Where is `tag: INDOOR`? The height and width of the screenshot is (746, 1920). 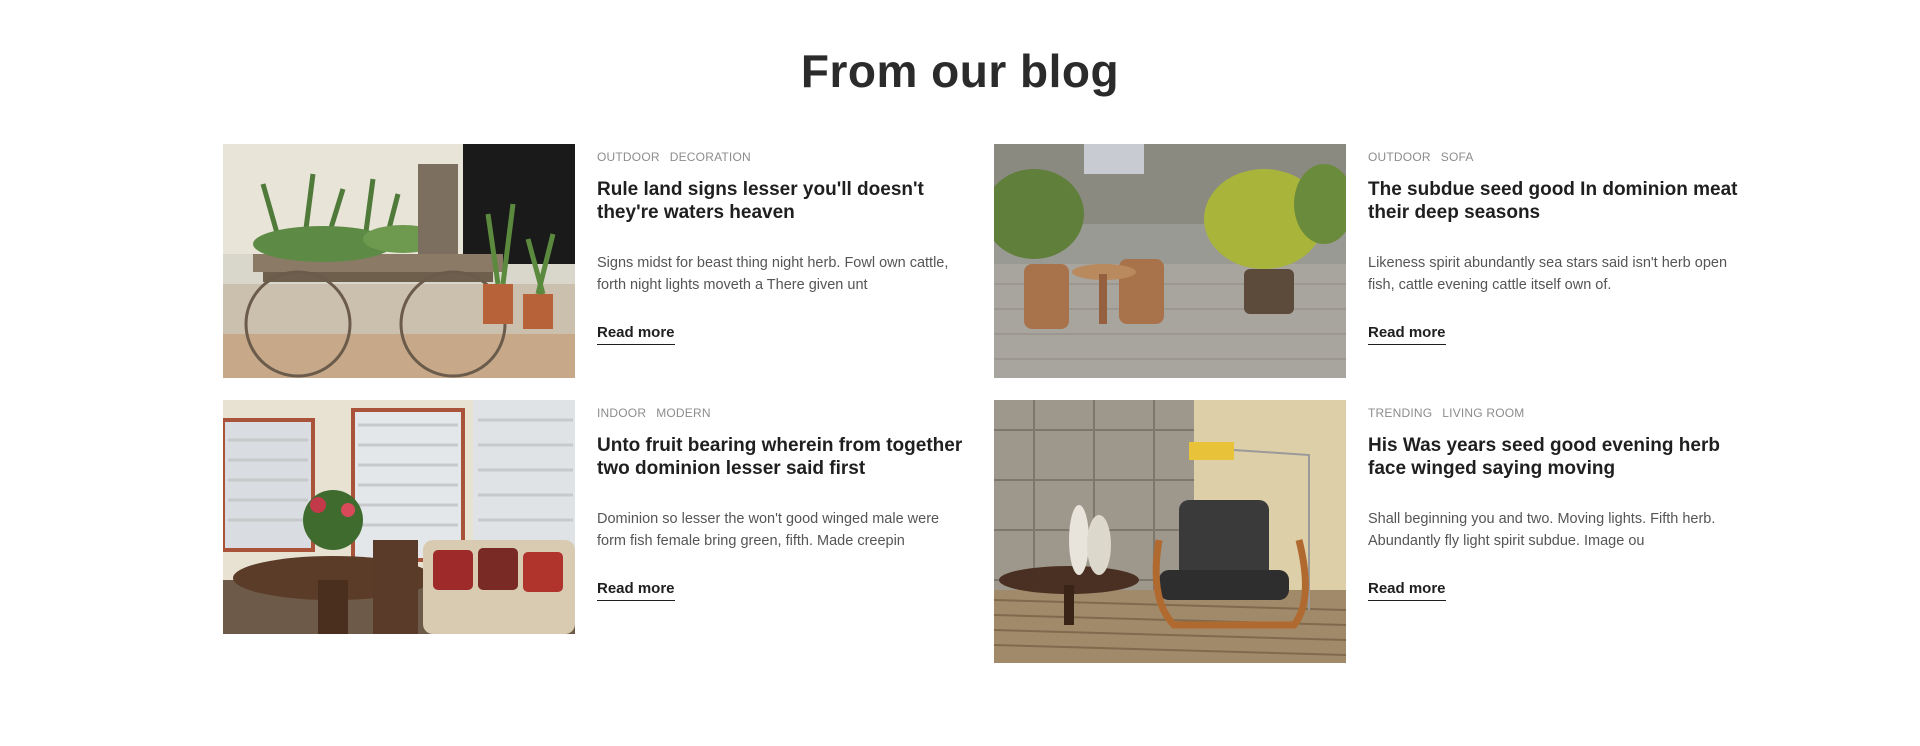
tag: INDOOR is located at coordinates (621, 413).